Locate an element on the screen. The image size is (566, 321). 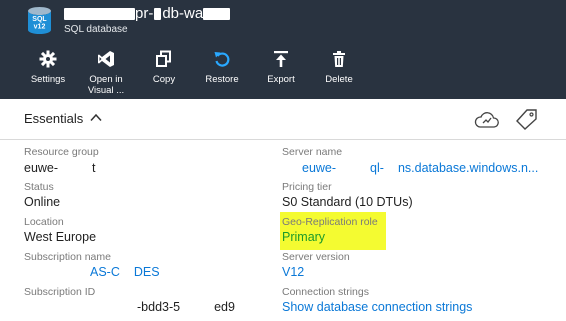
copy-icon is located at coordinates (163, 58).